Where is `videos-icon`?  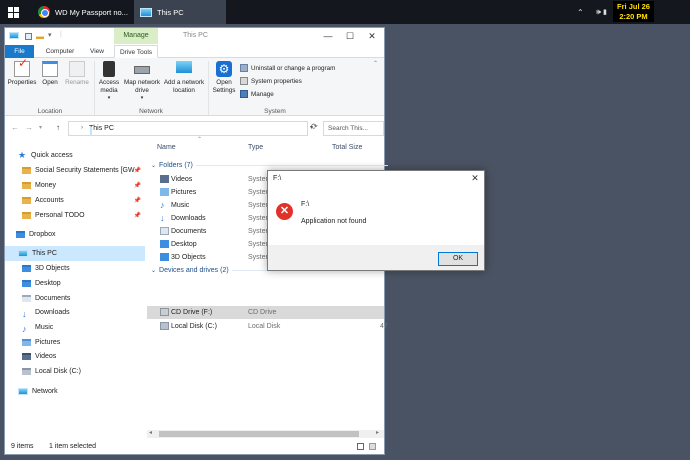 videos-icon is located at coordinates (26, 356).